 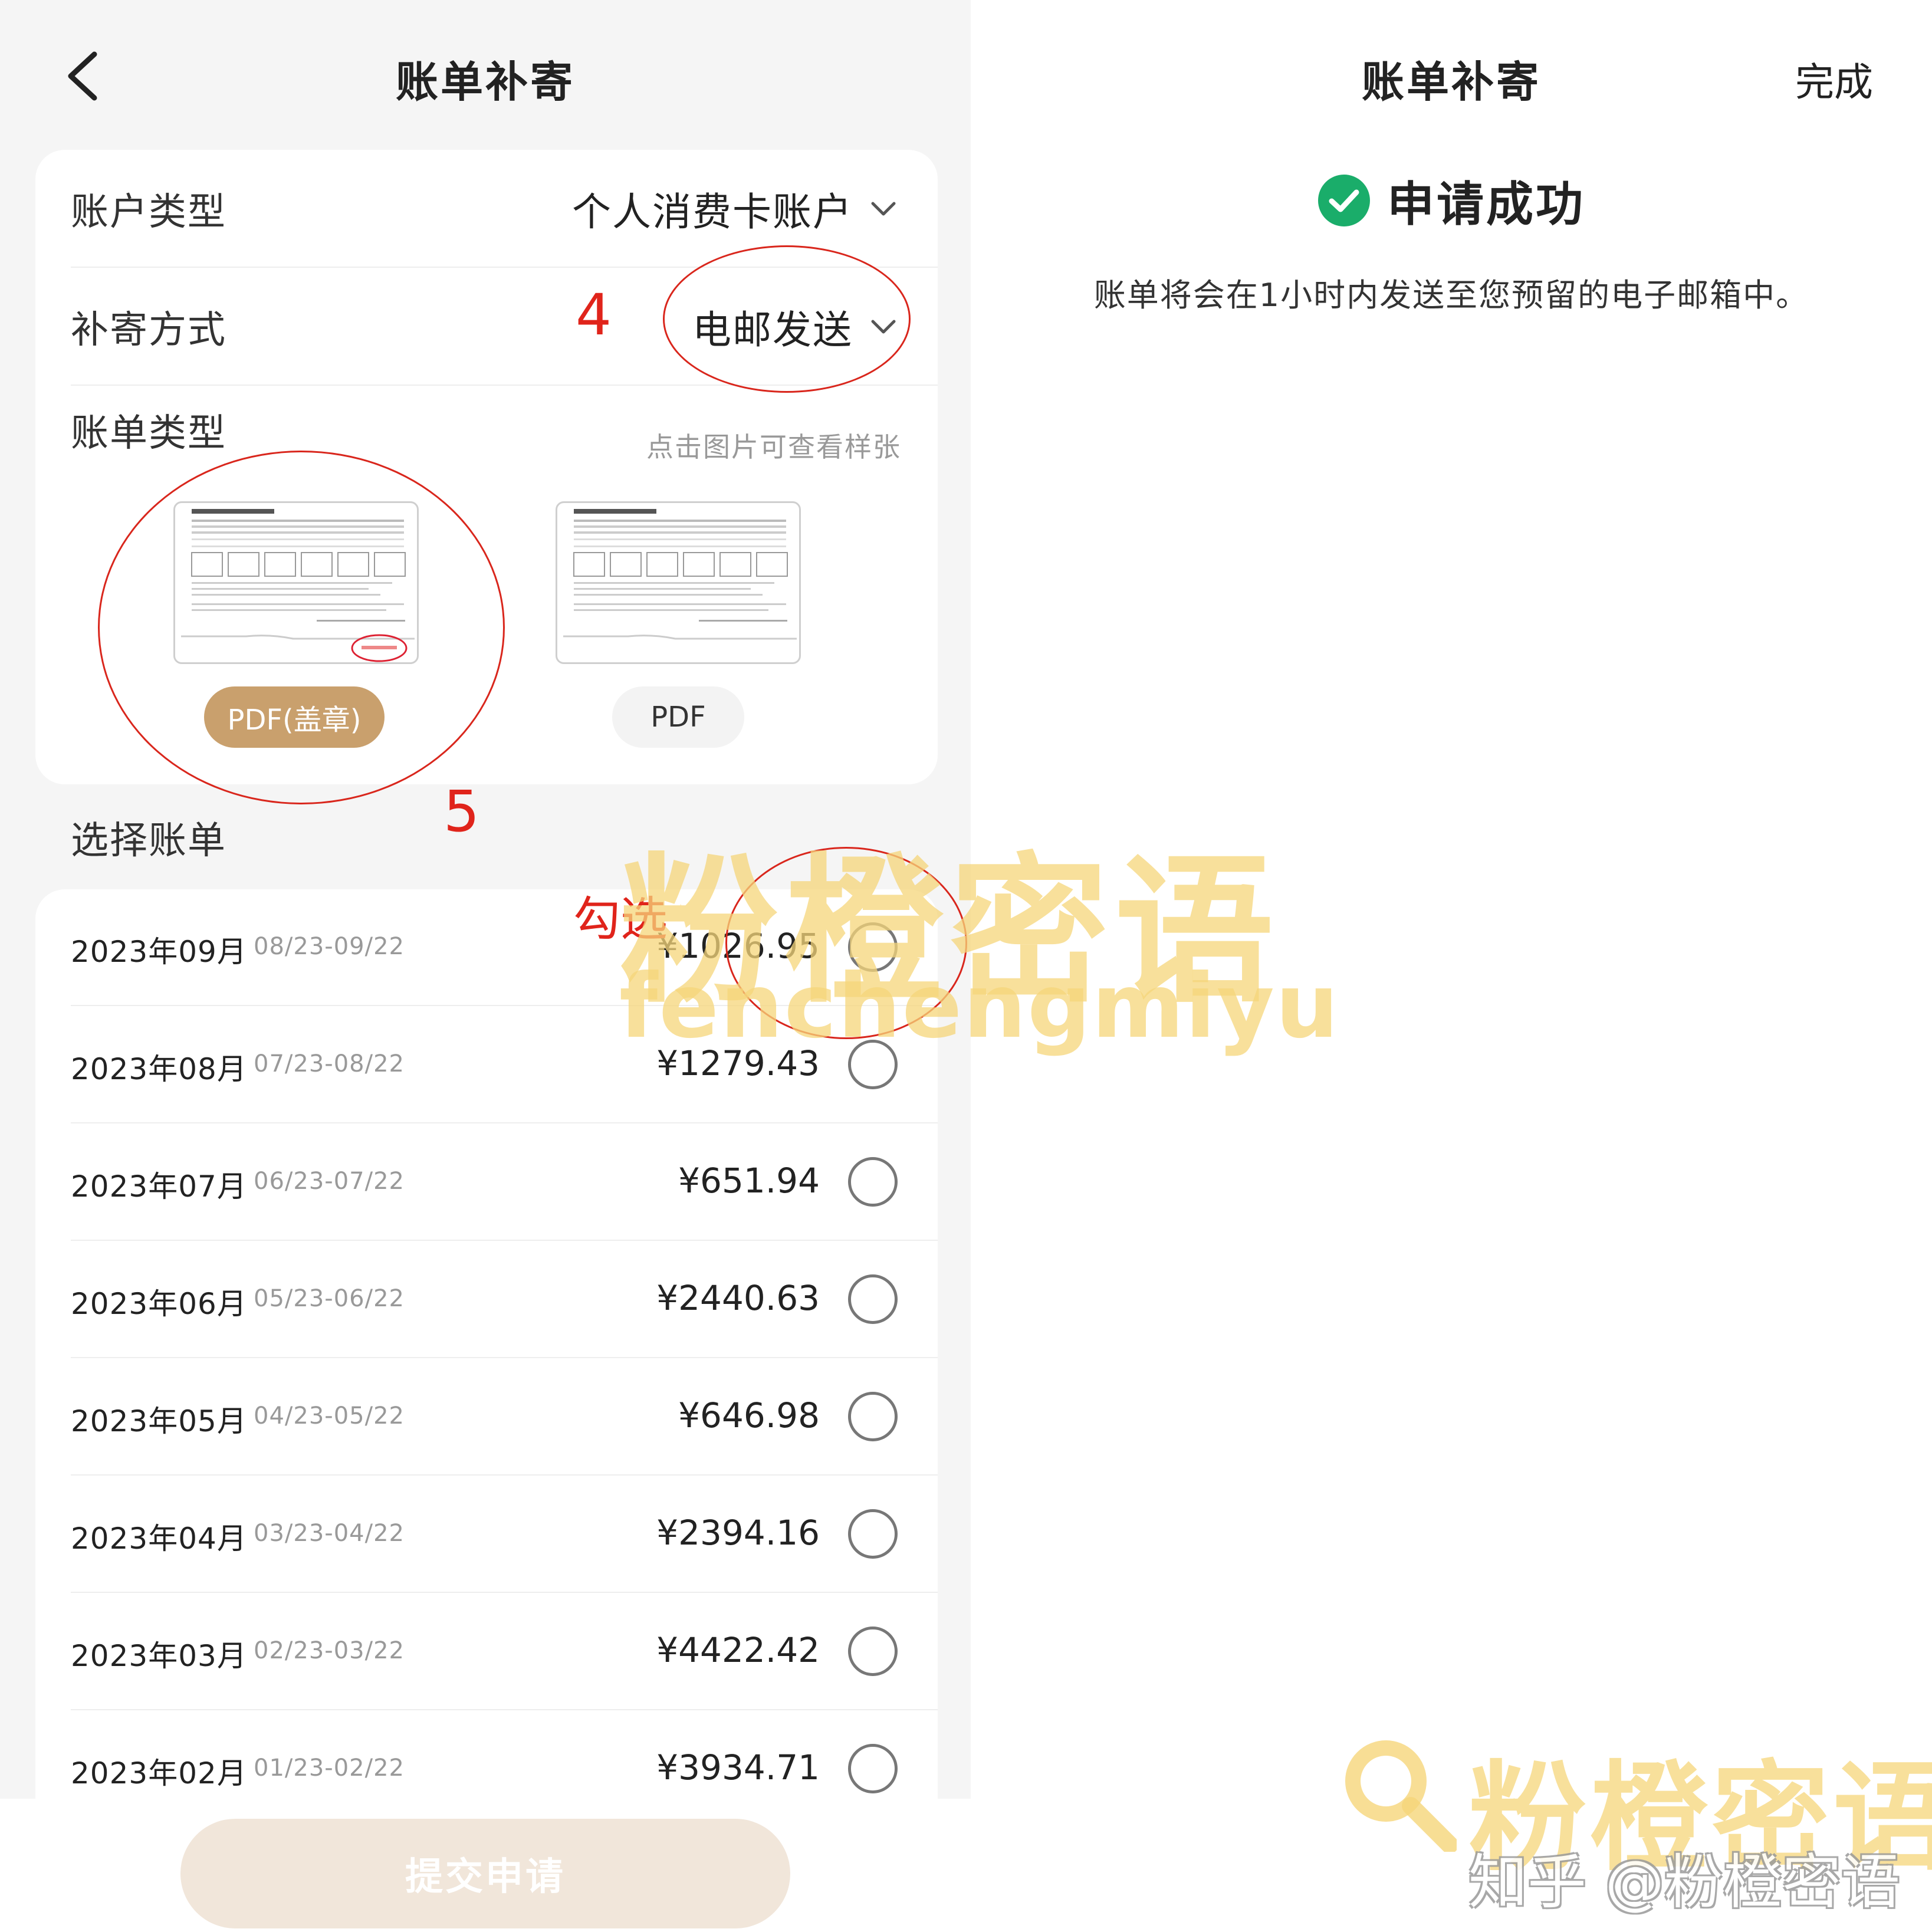 What do you see at coordinates (461, 811) in the screenshot?
I see `annotation-step-5: 5` at bounding box center [461, 811].